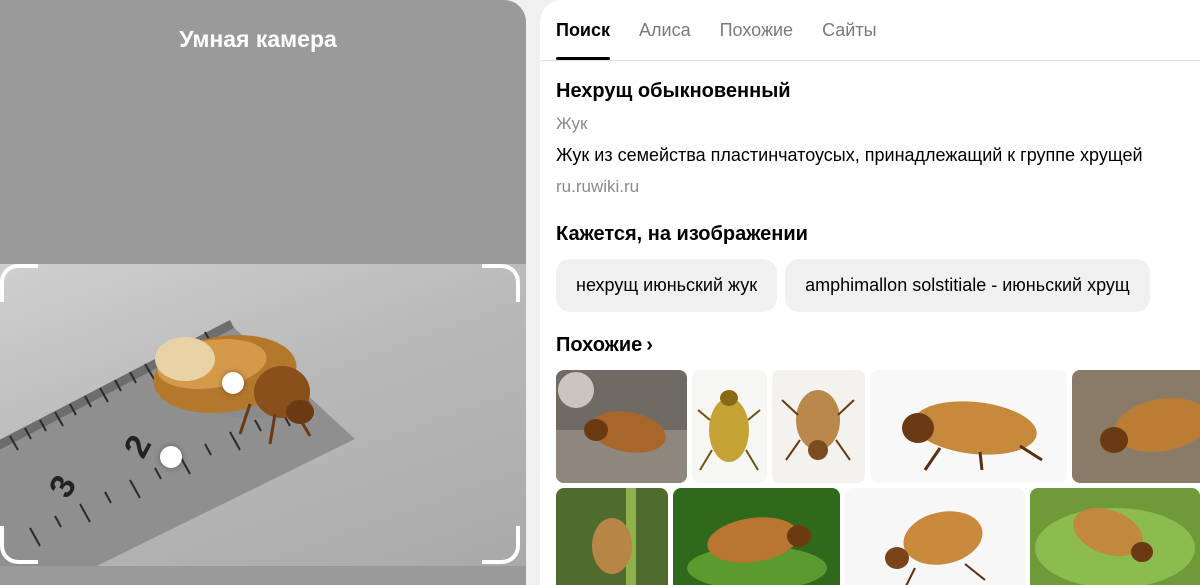 This screenshot has width=1200, height=585. What do you see at coordinates (583, 30) in the screenshot?
I see `tab-search: Поиск` at bounding box center [583, 30].